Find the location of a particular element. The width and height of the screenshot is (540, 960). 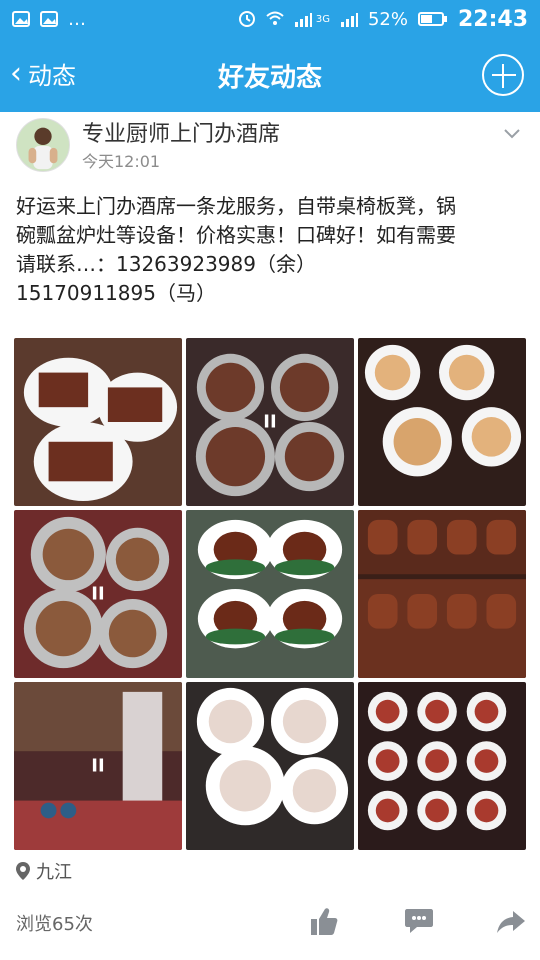

network-type: 3G is located at coordinates (322, 19).